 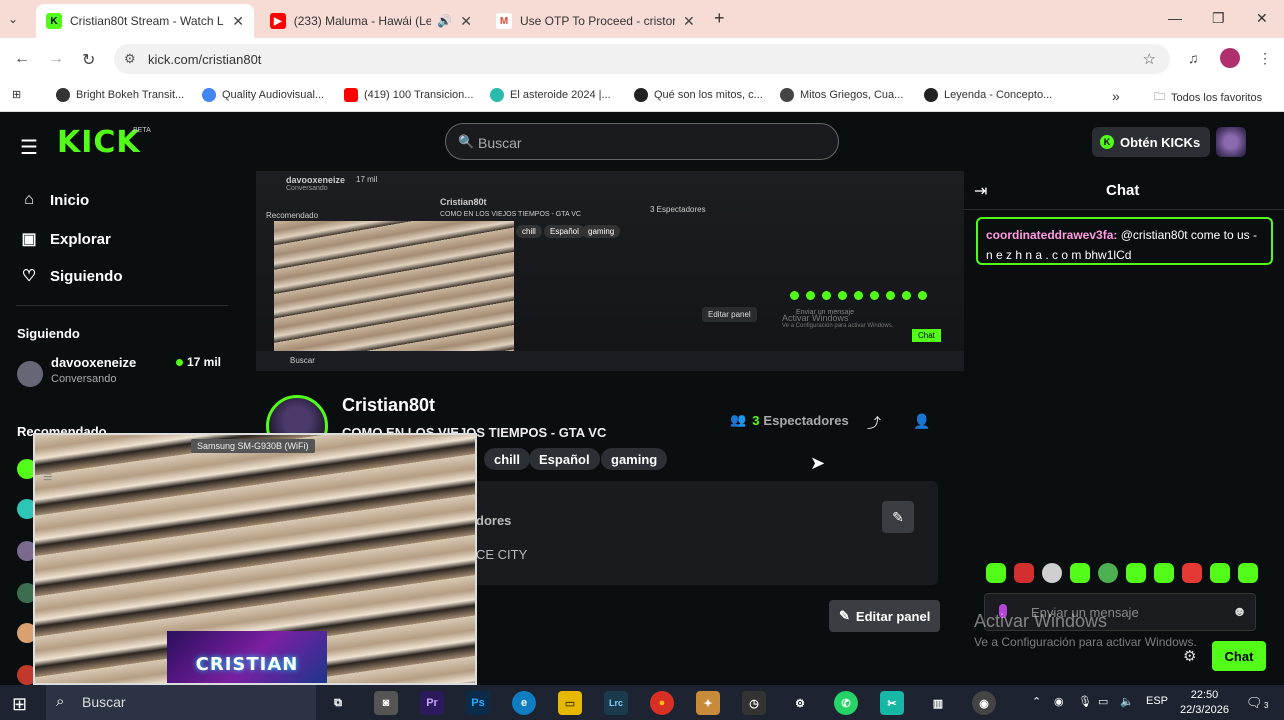 What do you see at coordinates (984, 703) in the screenshot?
I see `obs-icon: ◉` at bounding box center [984, 703].